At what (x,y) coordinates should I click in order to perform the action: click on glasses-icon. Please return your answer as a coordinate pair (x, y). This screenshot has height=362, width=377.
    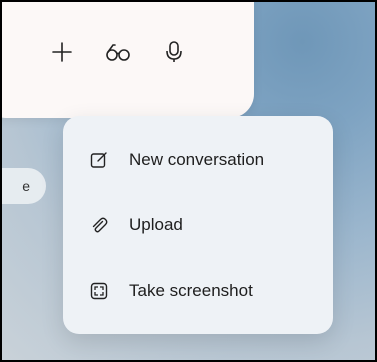
    Looking at the image, I should click on (118, 52).